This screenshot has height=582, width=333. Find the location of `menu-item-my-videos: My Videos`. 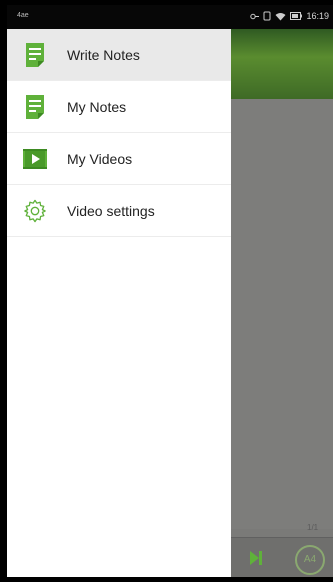

menu-item-my-videos: My Videos is located at coordinates (119, 159).